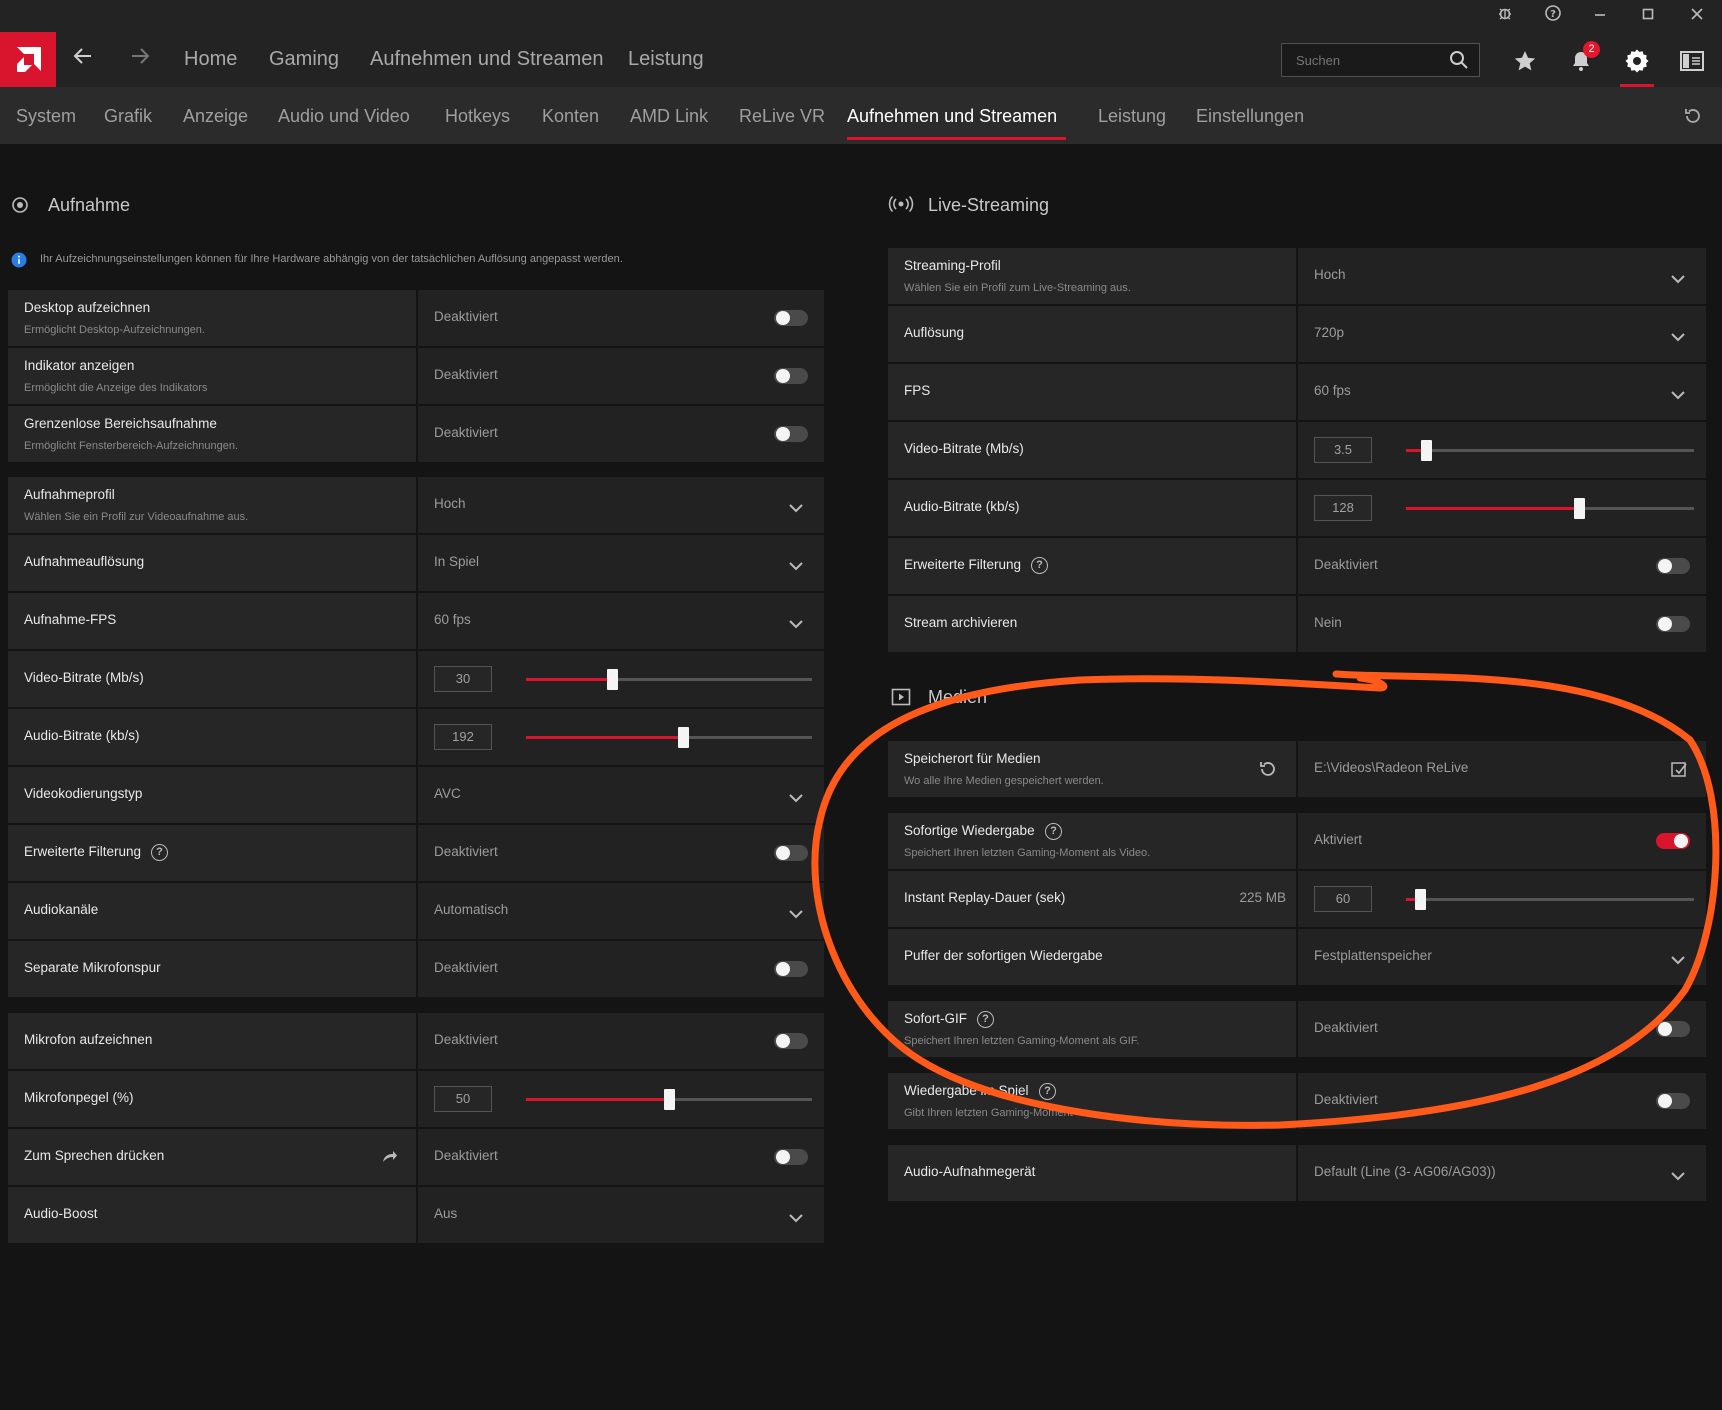 Image resolution: width=1722 pixels, height=1410 pixels. Describe the element at coordinates (1297, 899) in the screenshot. I see `replay-duration-row: Instant Replay-Dauer (sek) 225 MB 60` at that location.